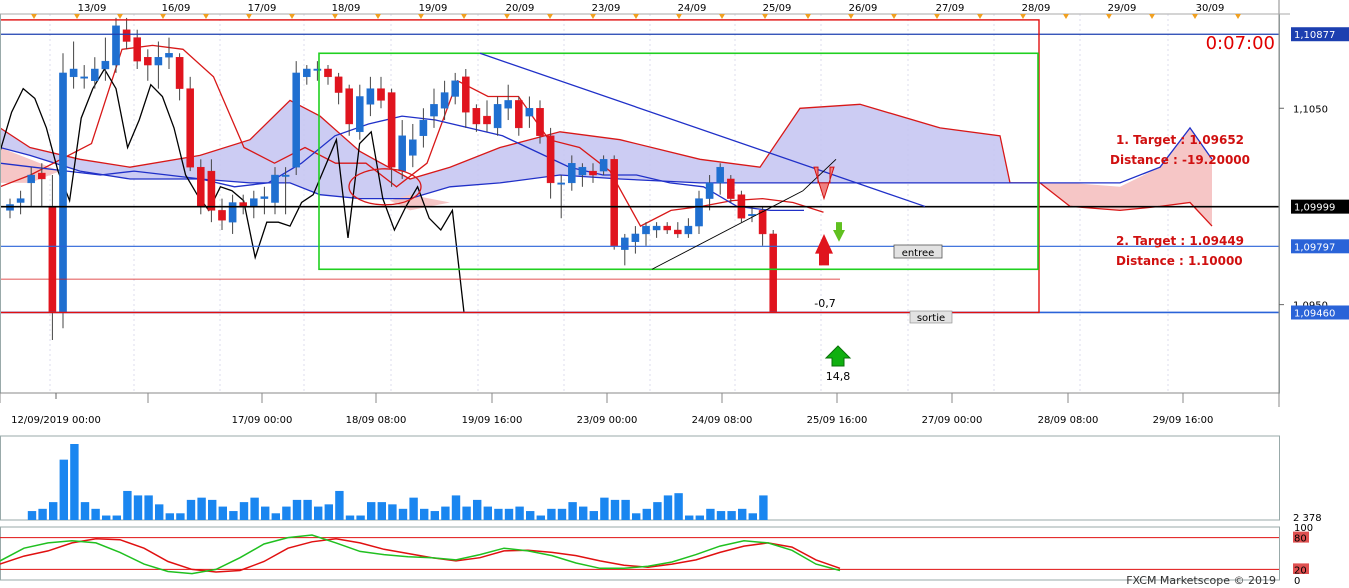 The width and height of the screenshot is (1349, 588). I want to click on distance-2-label: Distance : 1.10000, so click(1179, 261).